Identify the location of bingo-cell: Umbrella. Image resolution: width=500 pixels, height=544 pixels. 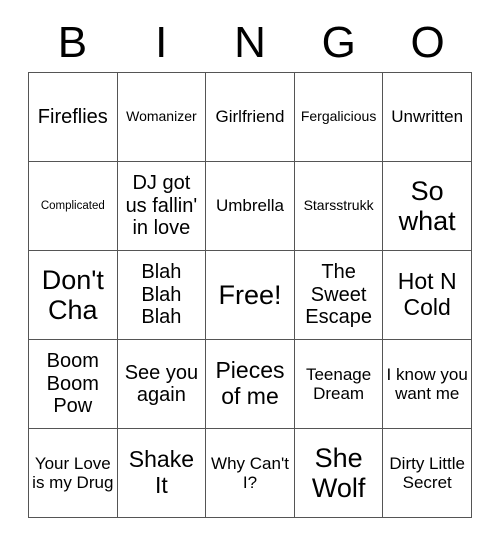
(250, 206).